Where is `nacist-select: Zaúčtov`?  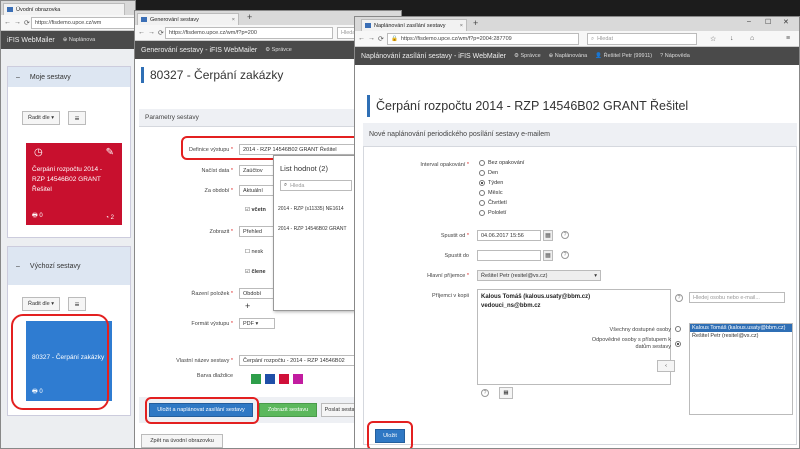 nacist-select: Zaúčtov is located at coordinates (257, 170).